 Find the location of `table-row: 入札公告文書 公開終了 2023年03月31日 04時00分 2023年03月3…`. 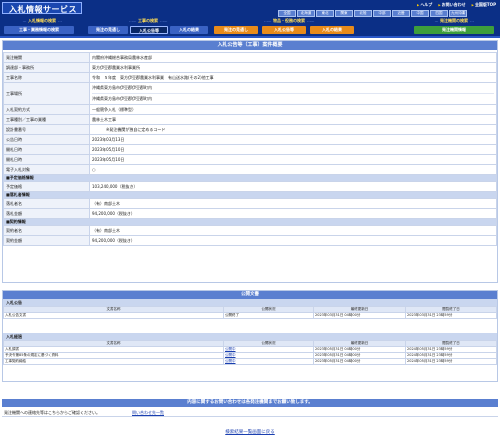

table-row: 入札公告文書 公開終了 2023年03月31日 04時00分 2023年03月3… is located at coordinates (250, 315).